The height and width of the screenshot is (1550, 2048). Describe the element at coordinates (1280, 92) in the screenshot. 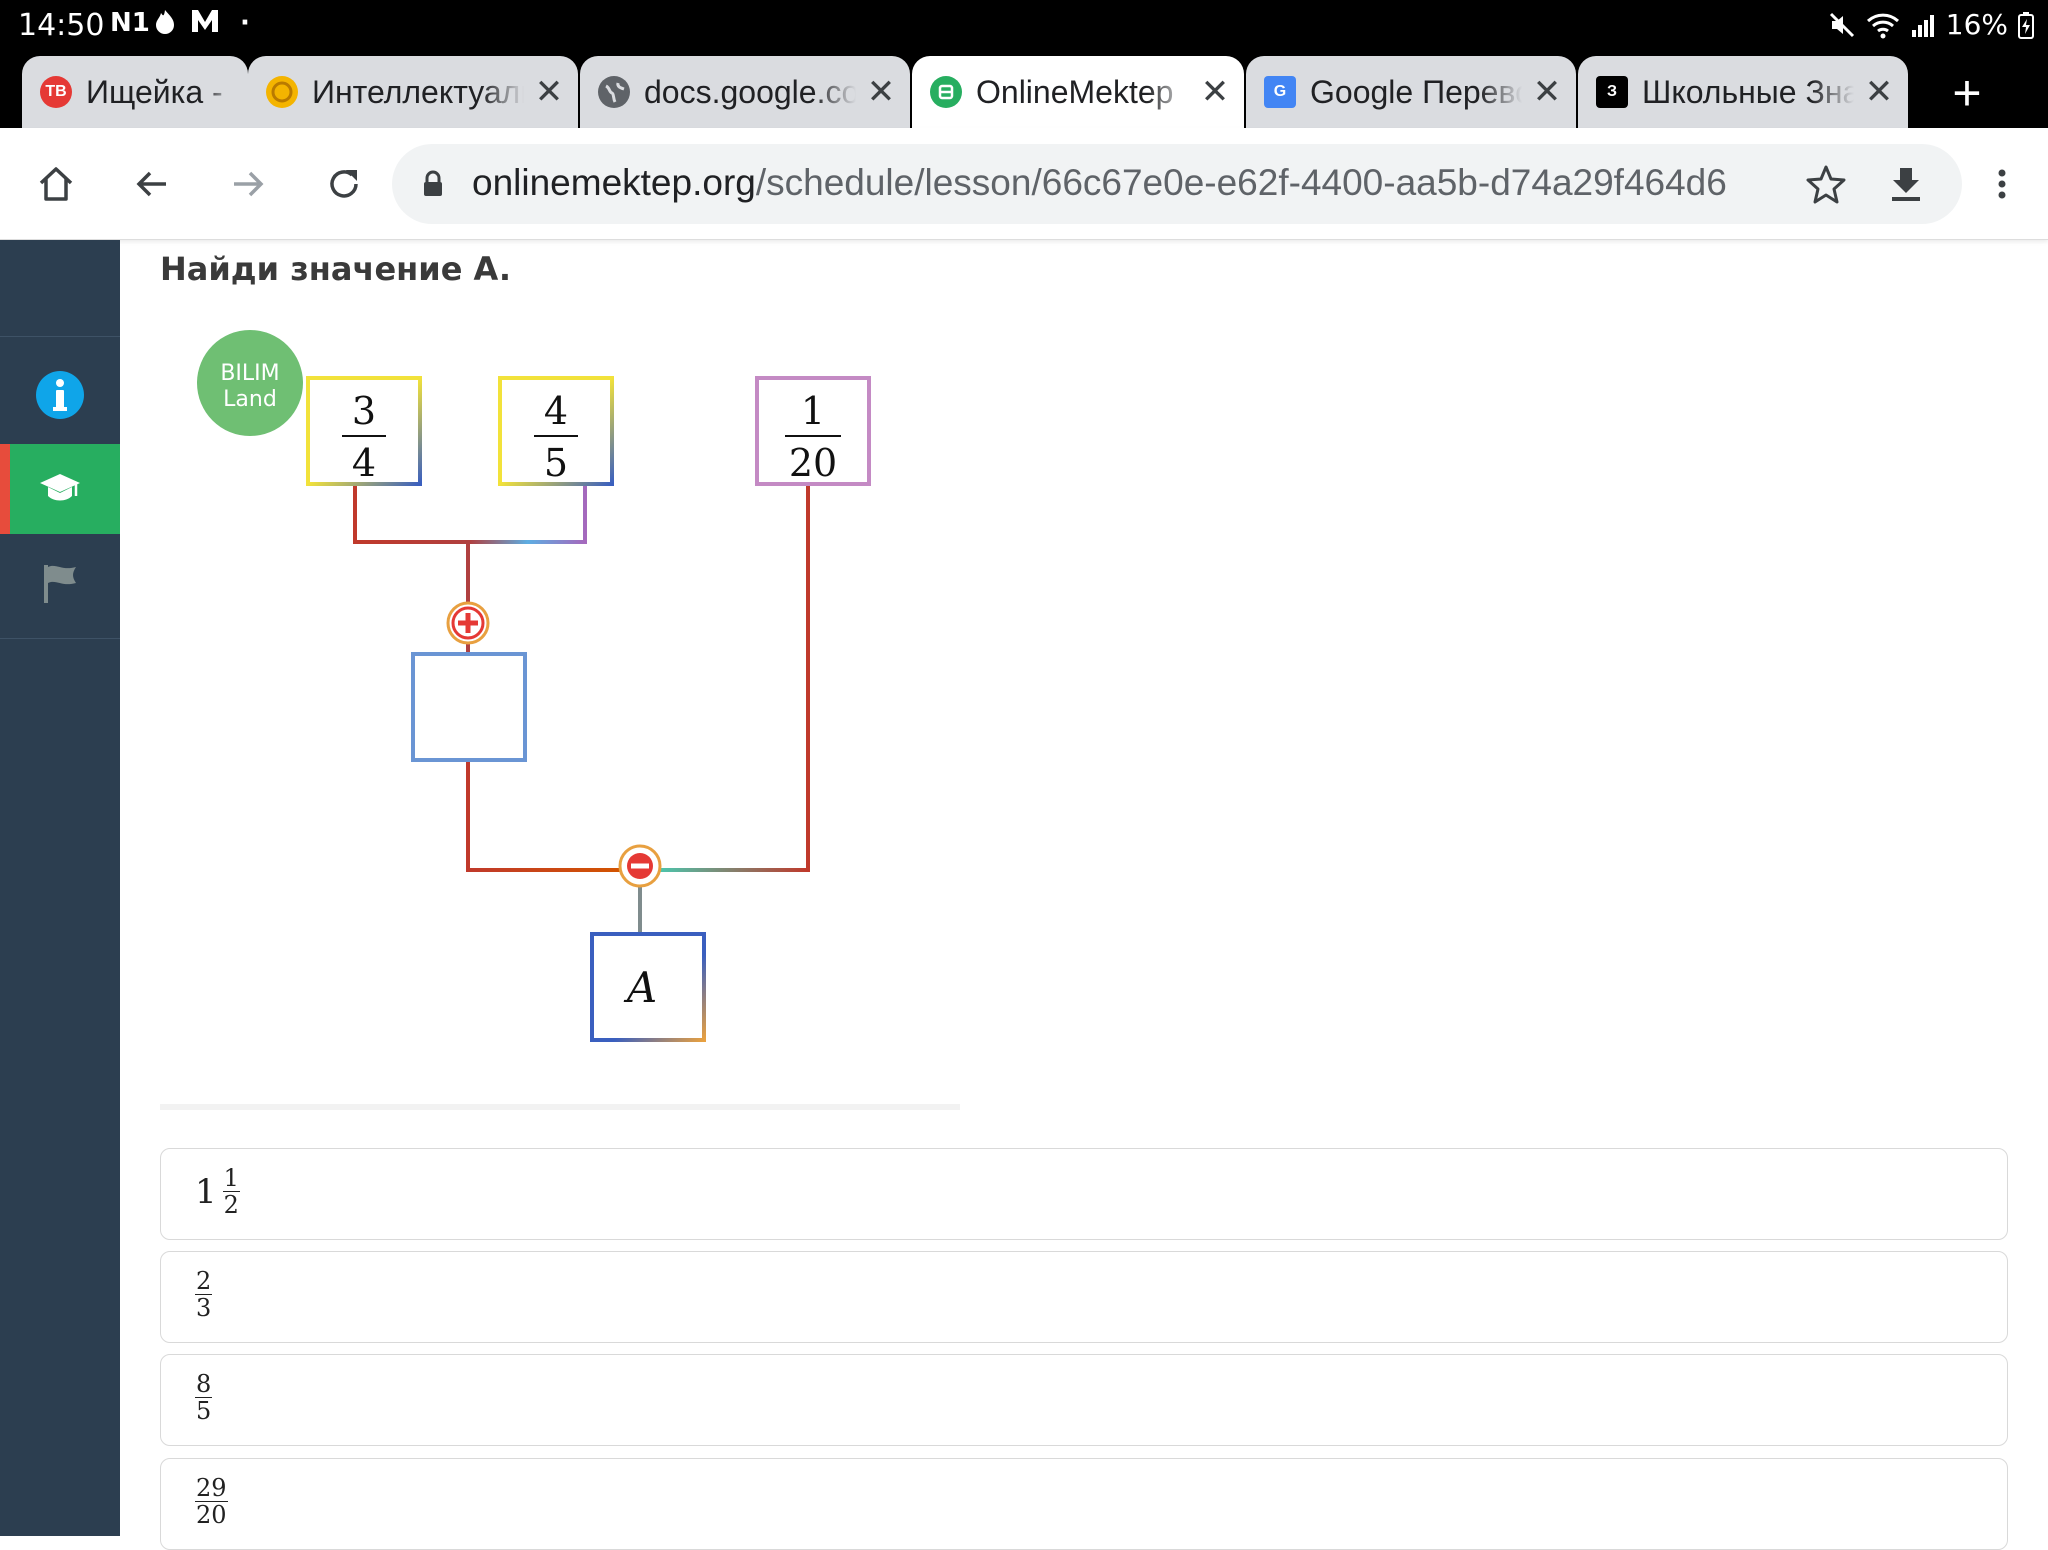

I see `tab-favicon-google-translate-icon: G` at that location.